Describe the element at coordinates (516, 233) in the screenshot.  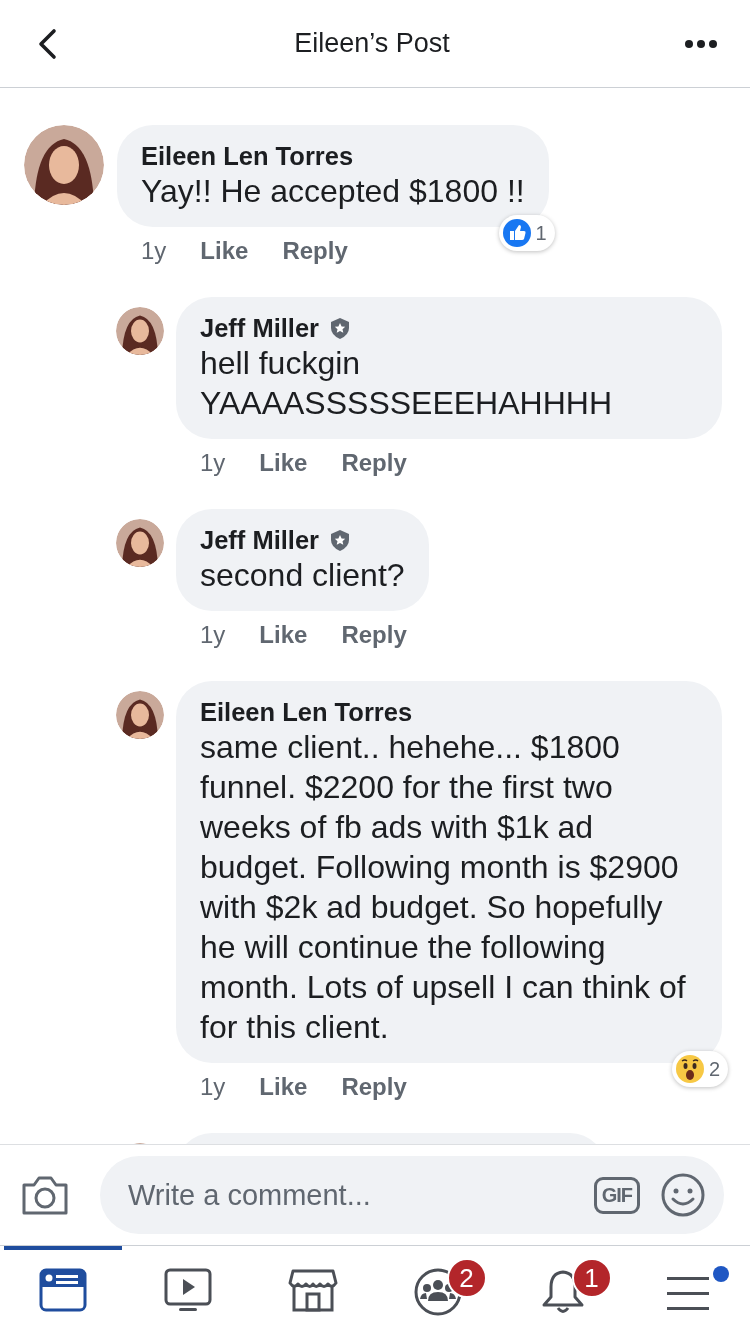
I see `thumbs-up-icon` at that location.